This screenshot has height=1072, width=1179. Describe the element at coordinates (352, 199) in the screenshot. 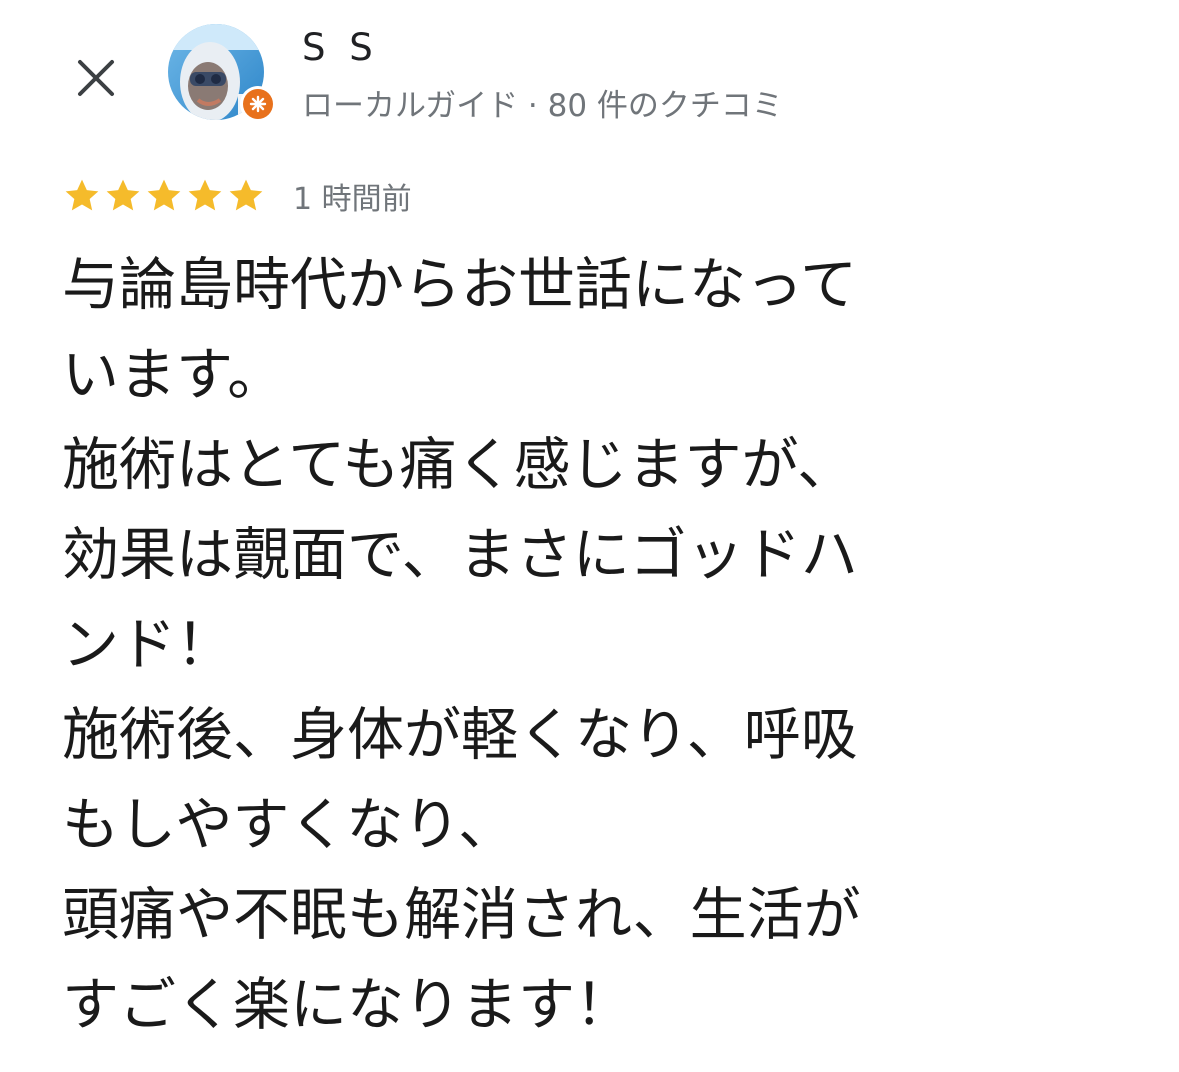

I see `review-time: 1 時間前` at that location.